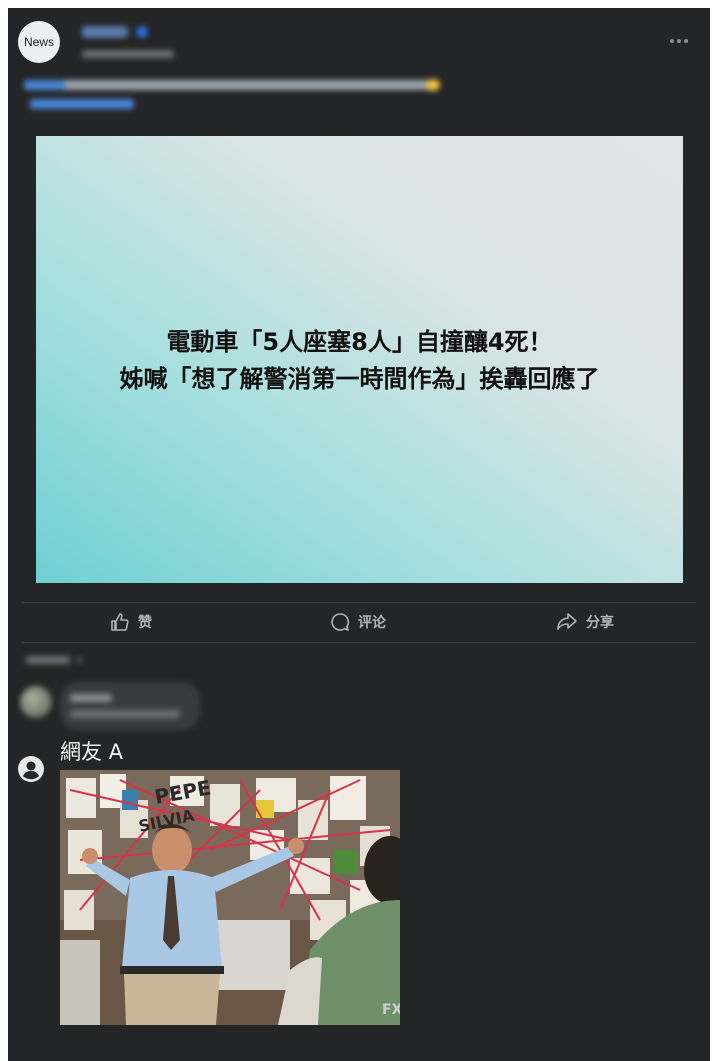 This screenshot has height=1061, width=717. Describe the element at coordinates (80, 660) in the screenshot. I see `chevron-down-icon: ▼` at that location.